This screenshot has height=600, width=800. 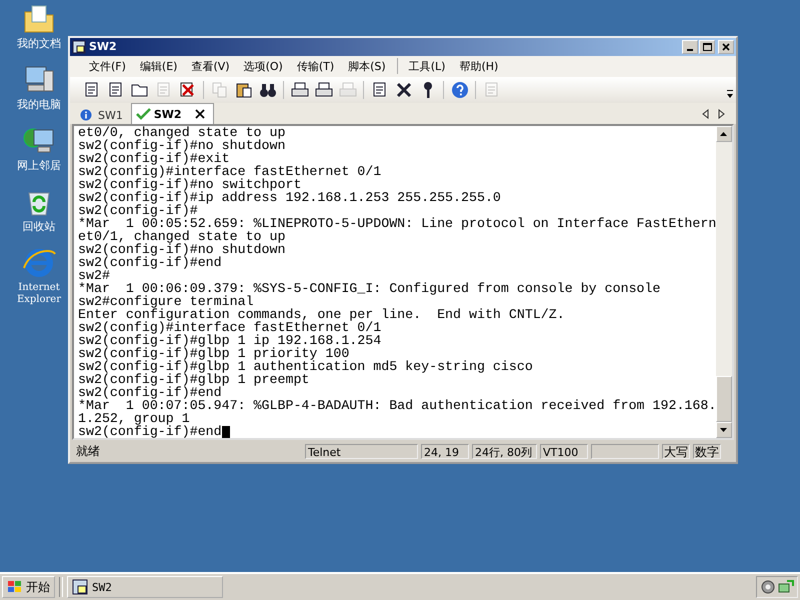 I want to click on down-arrow-icon, so click(x=724, y=430).